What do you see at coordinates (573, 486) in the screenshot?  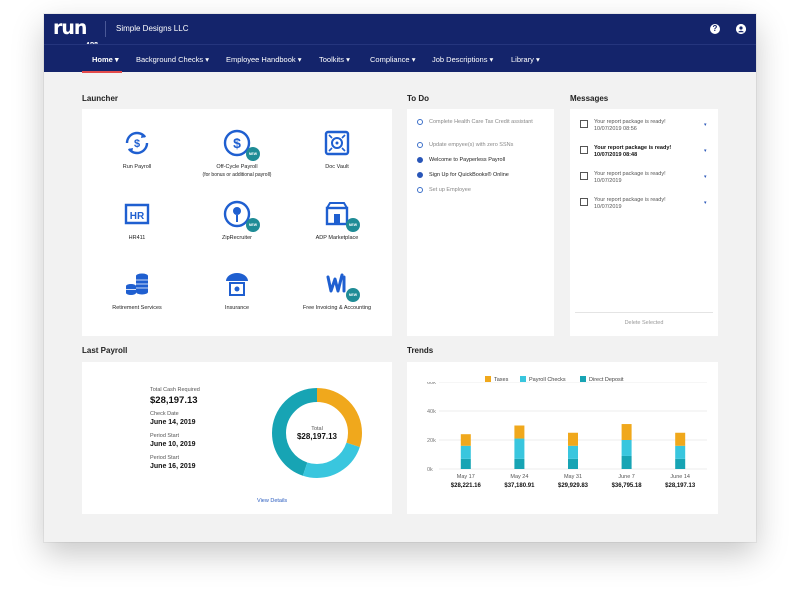 I see `category-total-label: $29,929.83` at bounding box center [573, 486].